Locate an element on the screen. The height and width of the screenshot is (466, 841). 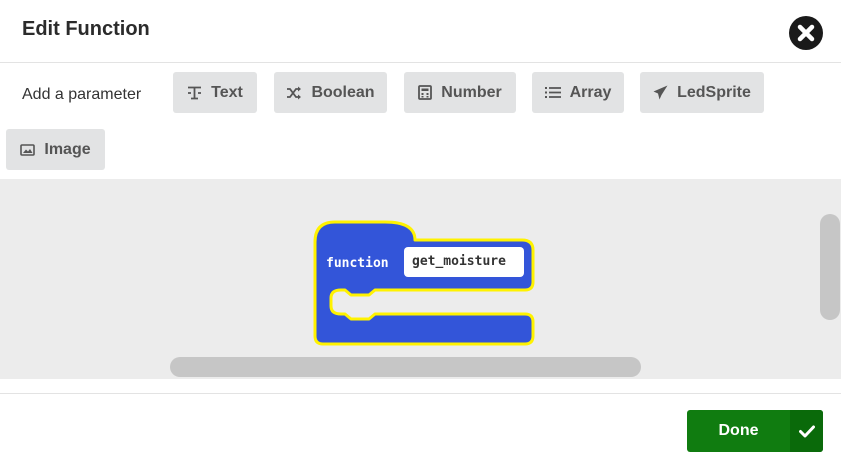
add-array-parameter-button: Array is located at coordinates (578, 92).